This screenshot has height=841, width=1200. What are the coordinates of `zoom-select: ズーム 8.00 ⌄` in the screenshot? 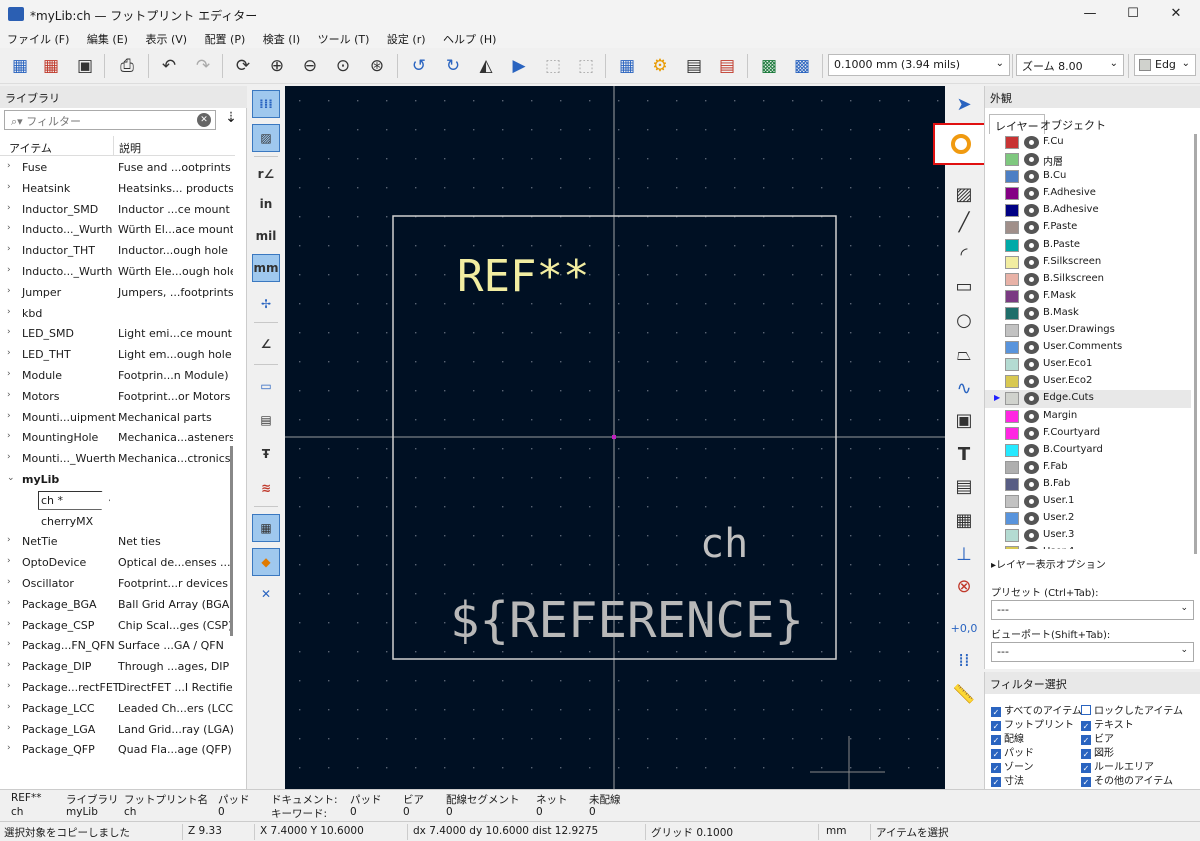 It's located at (1070, 65).